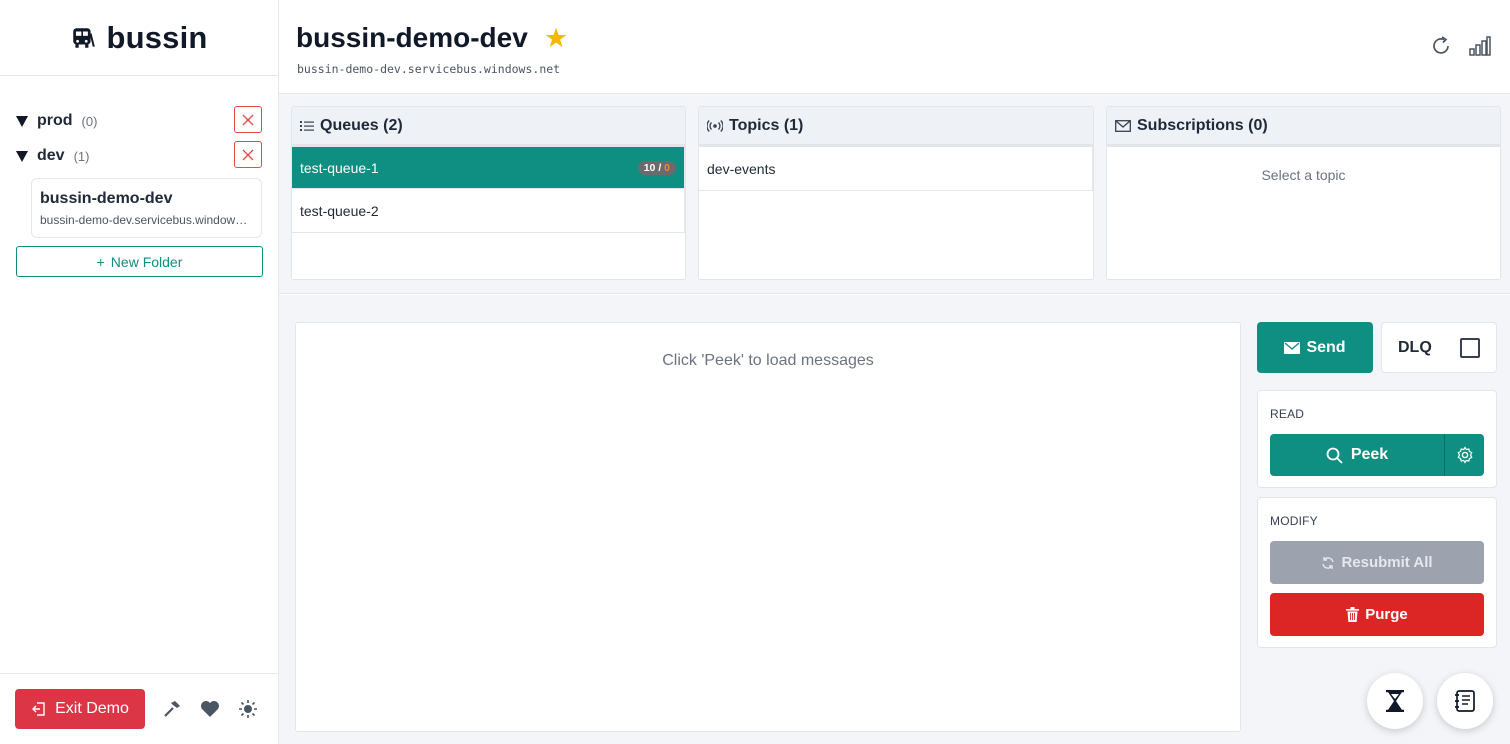  What do you see at coordinates (55, 120) in the screenshot?
I see `folder-name: prod` at bounding box center [55, 120].